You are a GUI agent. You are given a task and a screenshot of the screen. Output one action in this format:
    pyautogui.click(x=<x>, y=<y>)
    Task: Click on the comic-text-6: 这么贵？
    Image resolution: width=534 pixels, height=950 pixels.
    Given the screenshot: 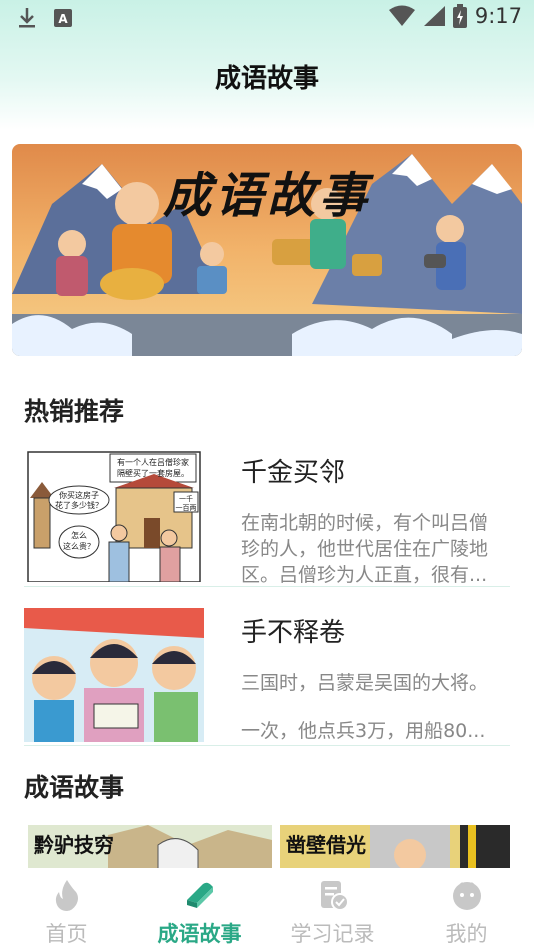 What is the action you would take?
    pyautogui.click(x=79, y=546)
    